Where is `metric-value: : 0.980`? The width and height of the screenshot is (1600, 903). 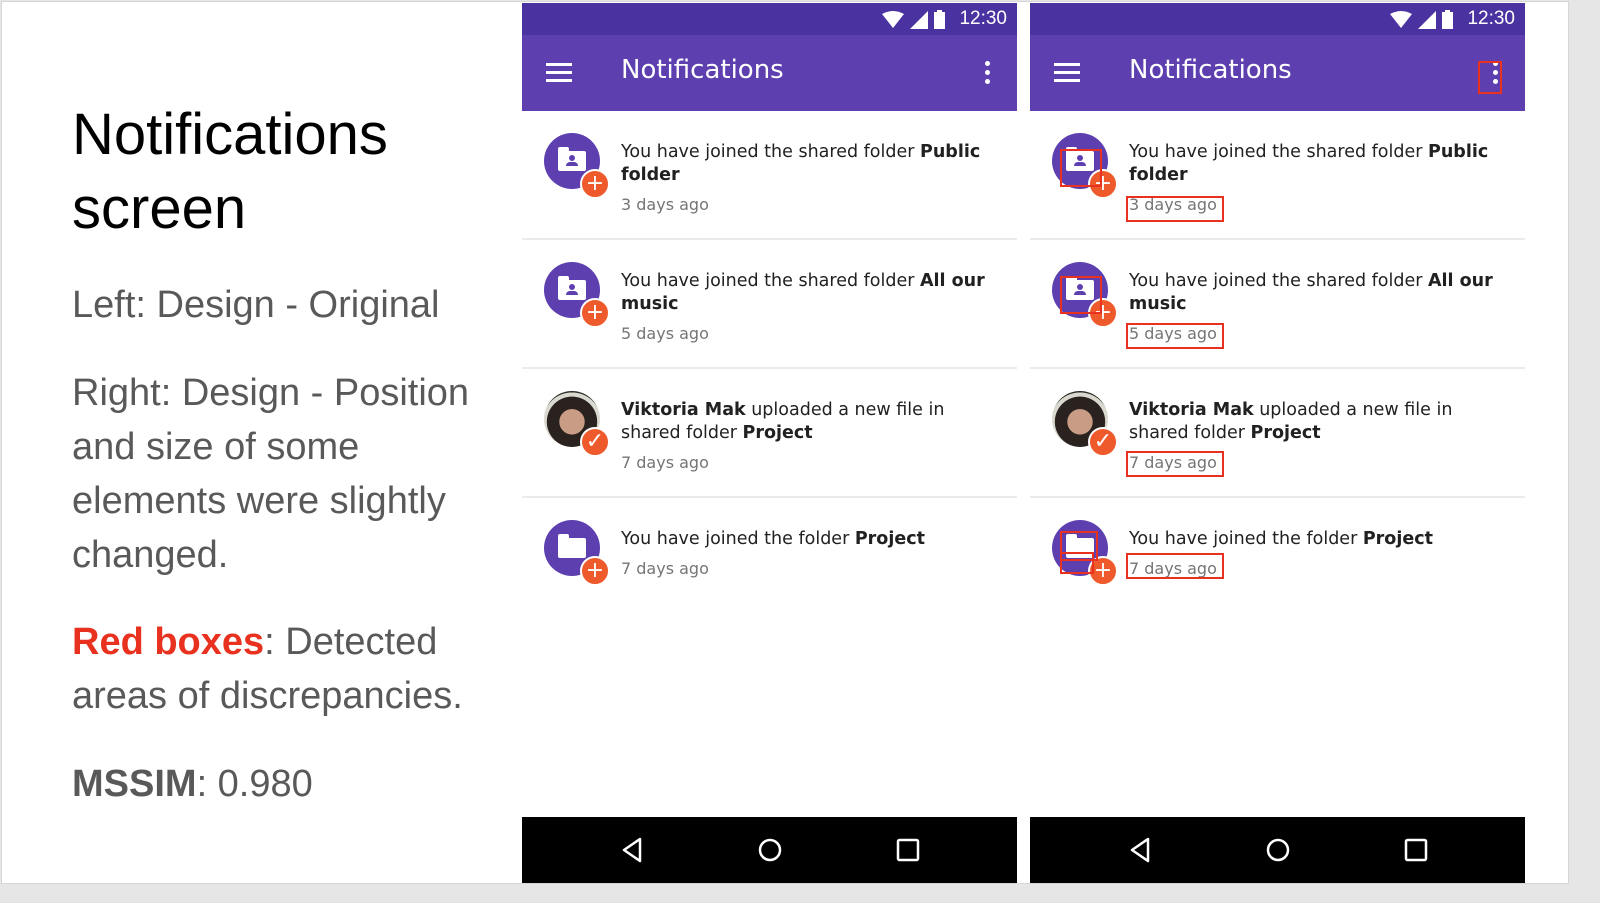
metric-value: : 0.980 is located at coordinates (254, 784).